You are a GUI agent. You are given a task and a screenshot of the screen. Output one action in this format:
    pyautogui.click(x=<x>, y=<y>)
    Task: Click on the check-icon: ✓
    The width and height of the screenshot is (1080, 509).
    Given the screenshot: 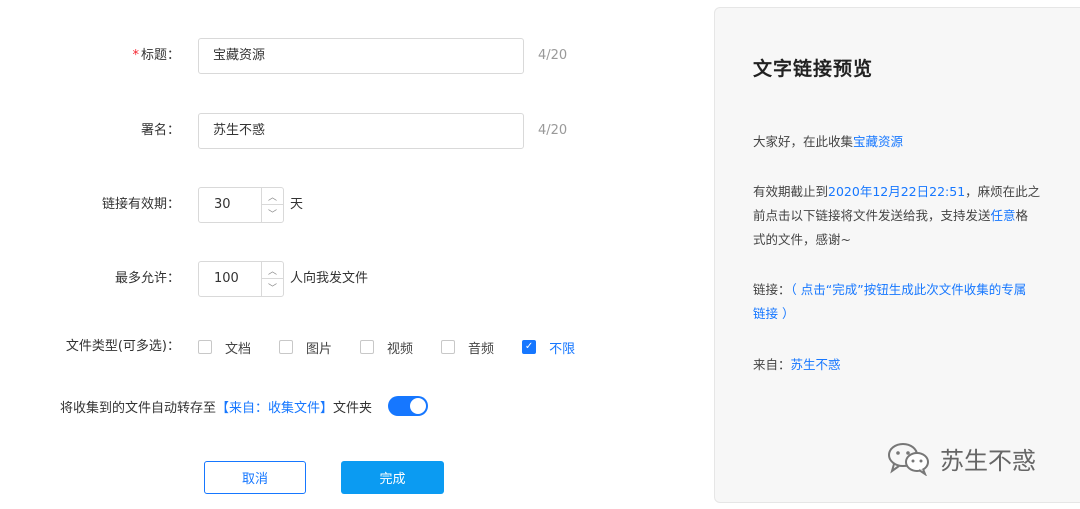 What is the action you would take?
    pyautogui.click(x=529, y=346)
    